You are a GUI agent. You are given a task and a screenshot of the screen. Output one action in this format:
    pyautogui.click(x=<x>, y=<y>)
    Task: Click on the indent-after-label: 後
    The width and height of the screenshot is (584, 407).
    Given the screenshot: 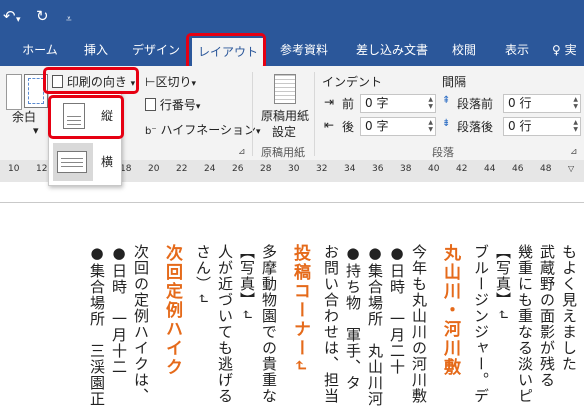 What is the action you would take?
    pyautogui.click(x=348, y=127)
    